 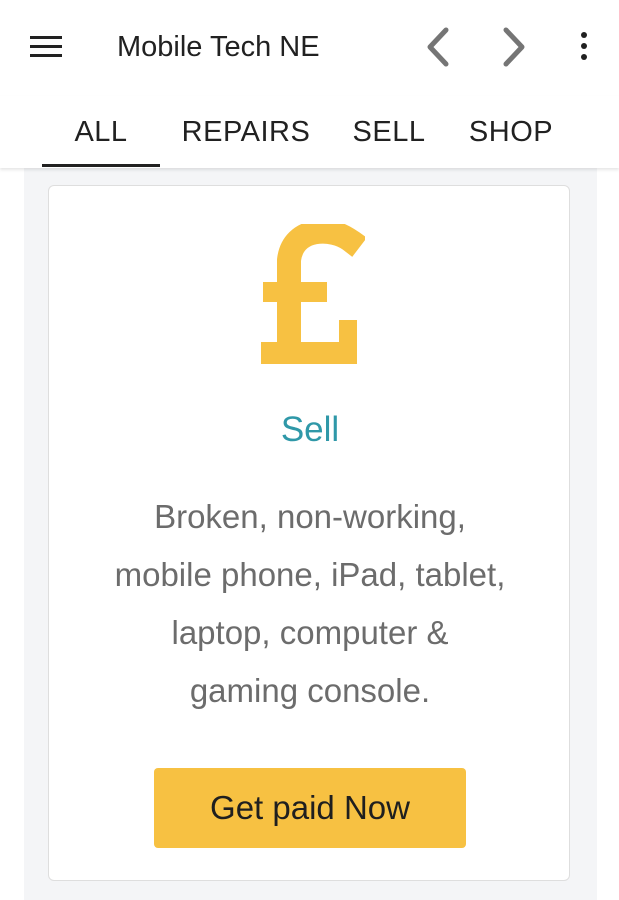 What do you see at coordinates (218, 47) in the screenshot?
I see `app-title: Mobile Tech NE` at bounding box center [218, 47].